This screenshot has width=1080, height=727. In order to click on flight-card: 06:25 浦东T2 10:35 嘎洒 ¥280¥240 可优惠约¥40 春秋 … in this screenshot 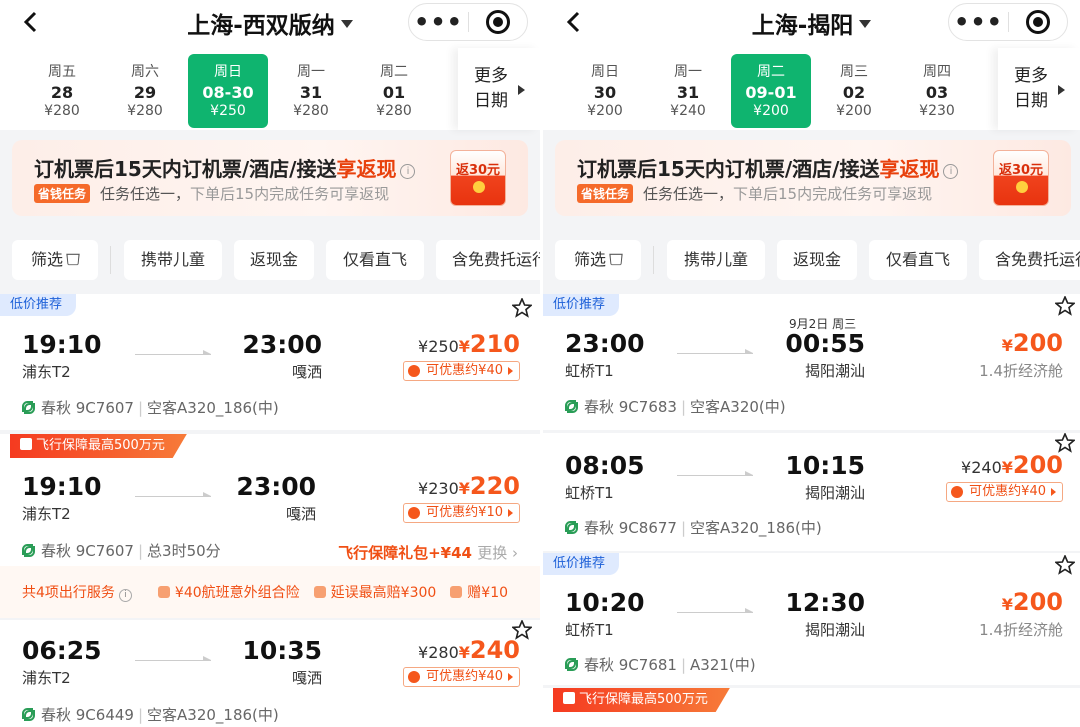, I will do `click(270, 673)`.